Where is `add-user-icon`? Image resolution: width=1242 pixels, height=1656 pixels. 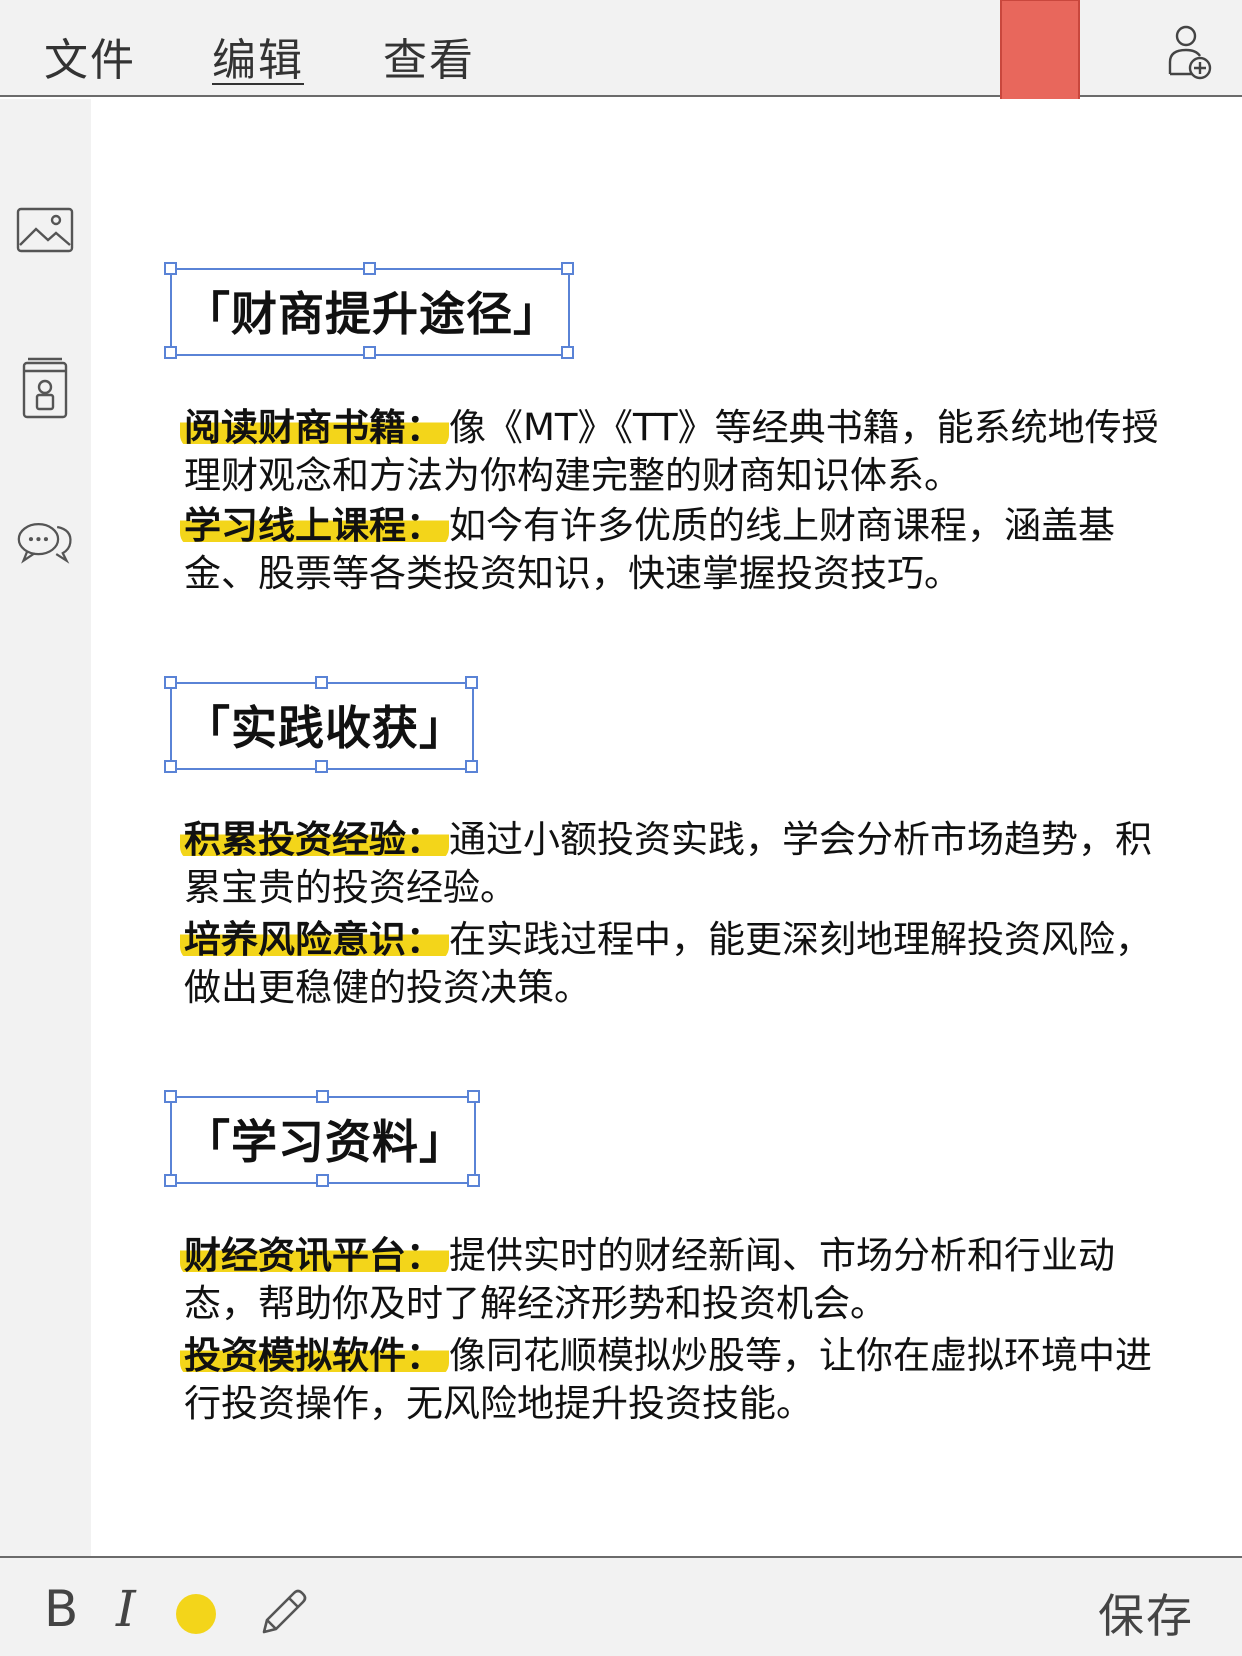 add-user-icon is located at coordinates (1189, 53).